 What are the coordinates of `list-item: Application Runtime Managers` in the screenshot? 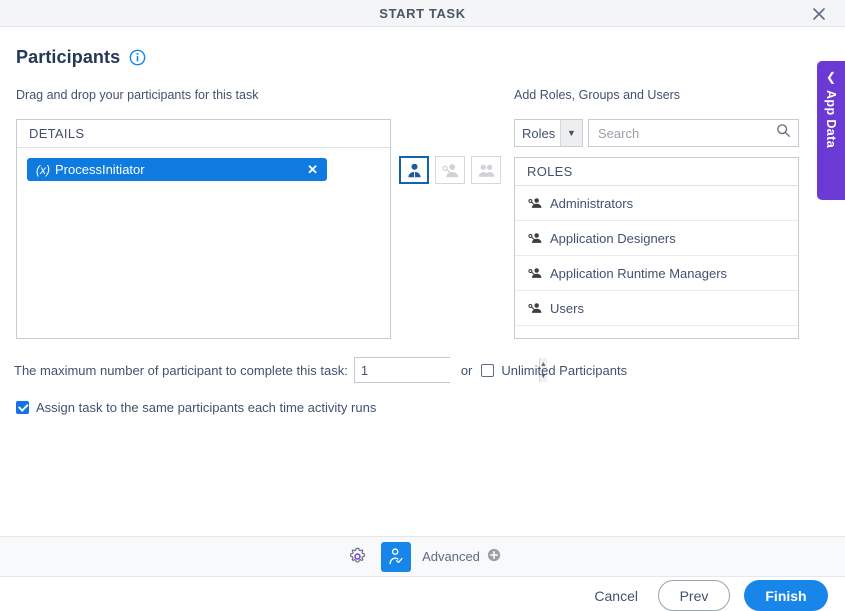 It's located at (656, 273).